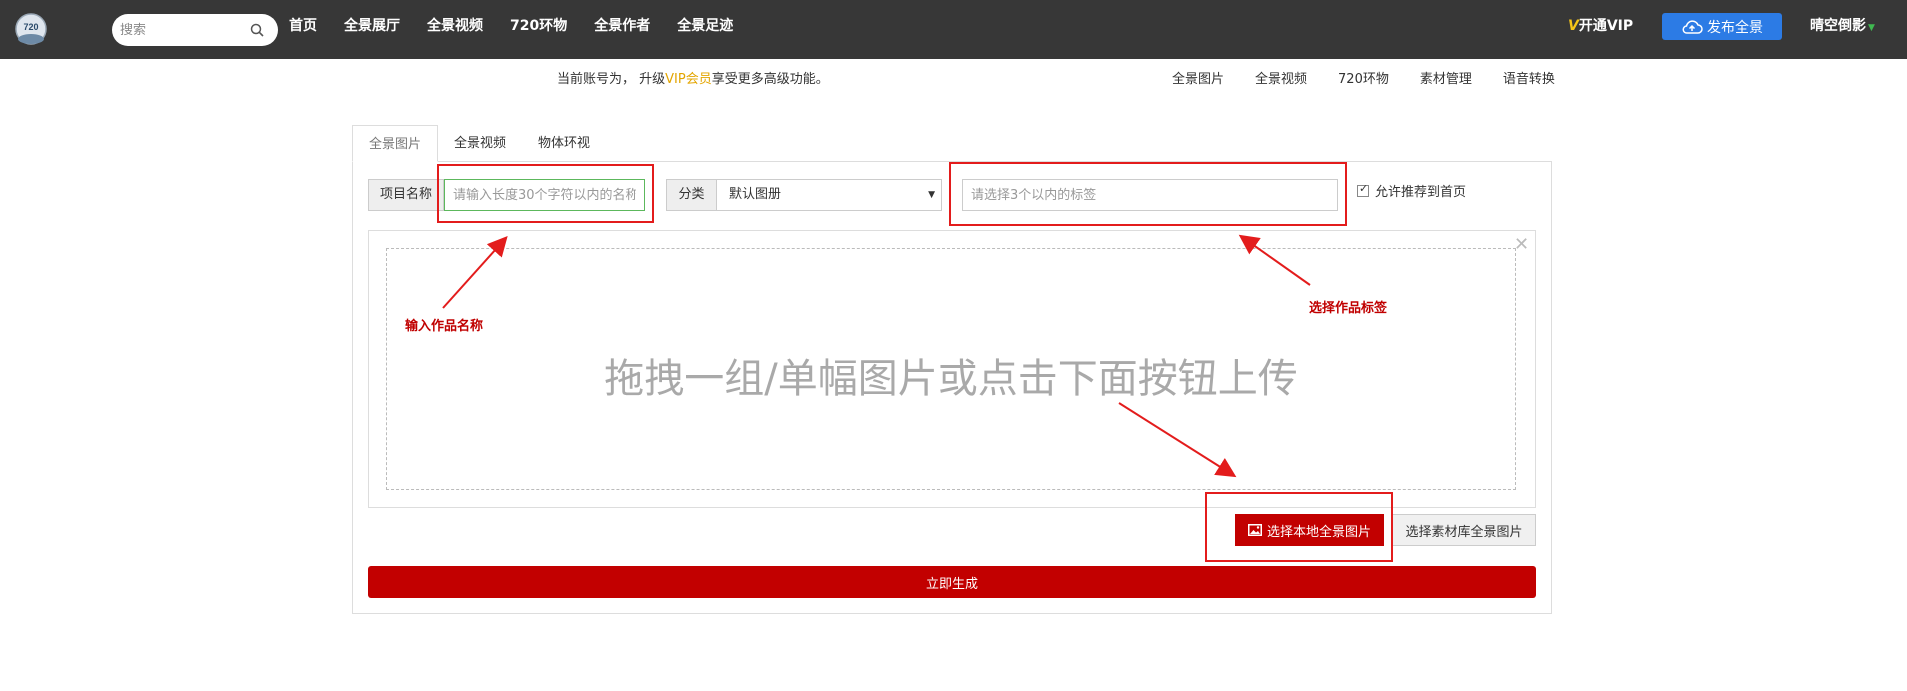 This screenshot has height=691, width=1907. What do you see at coordinates (1281, 77) in the screenshot?
I see `subnav-panorama-video: 全景视频` at bounding box center [1281, 77].